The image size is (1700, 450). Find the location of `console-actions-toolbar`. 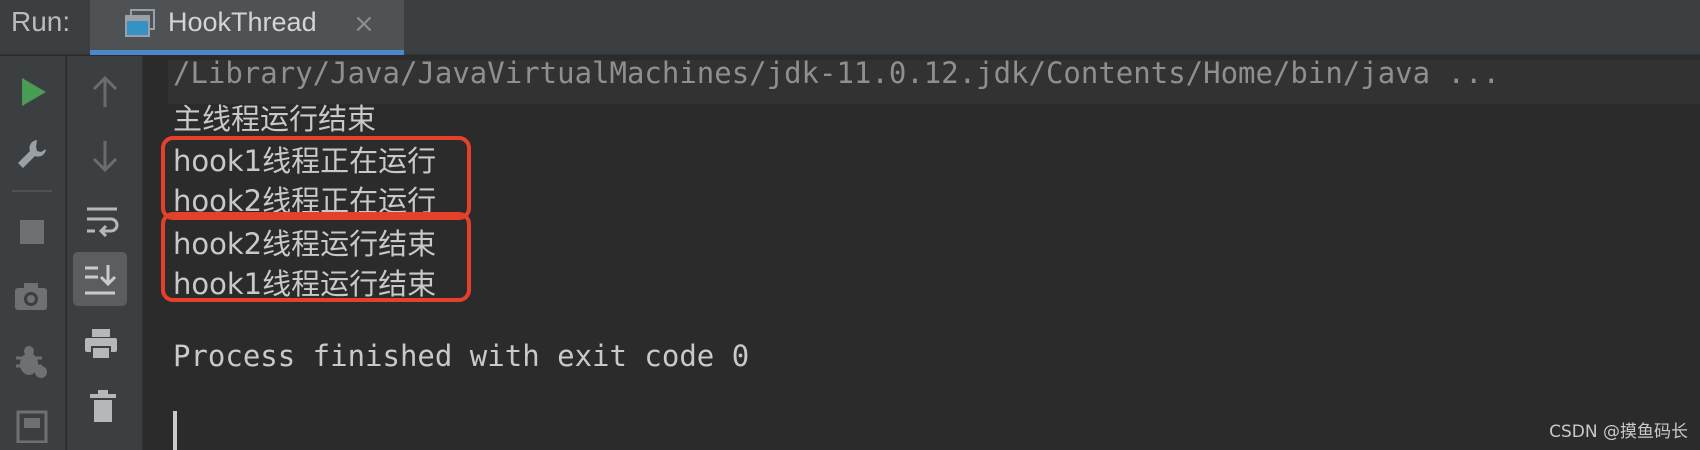

console-actions-toolbar is located at coordinates (105, 253).